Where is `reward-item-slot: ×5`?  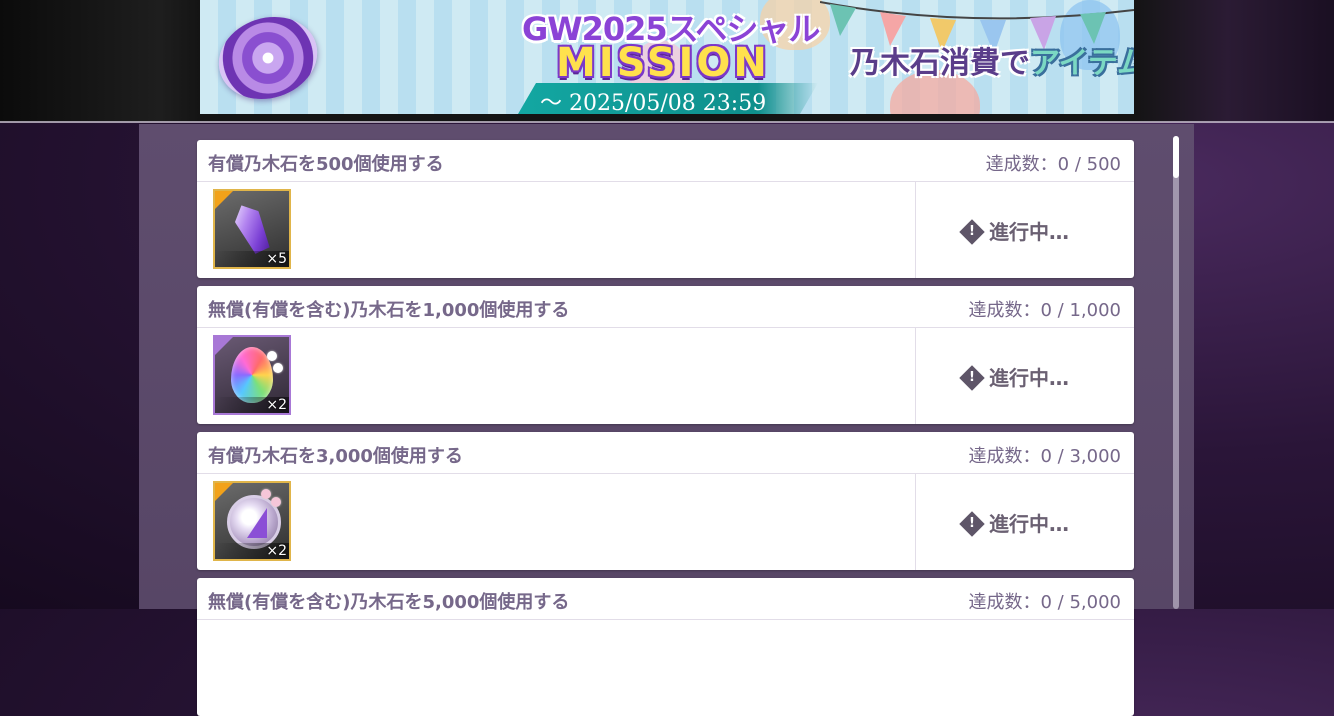
reward-item-slot: ×5 is located at coordinates (252, 229).